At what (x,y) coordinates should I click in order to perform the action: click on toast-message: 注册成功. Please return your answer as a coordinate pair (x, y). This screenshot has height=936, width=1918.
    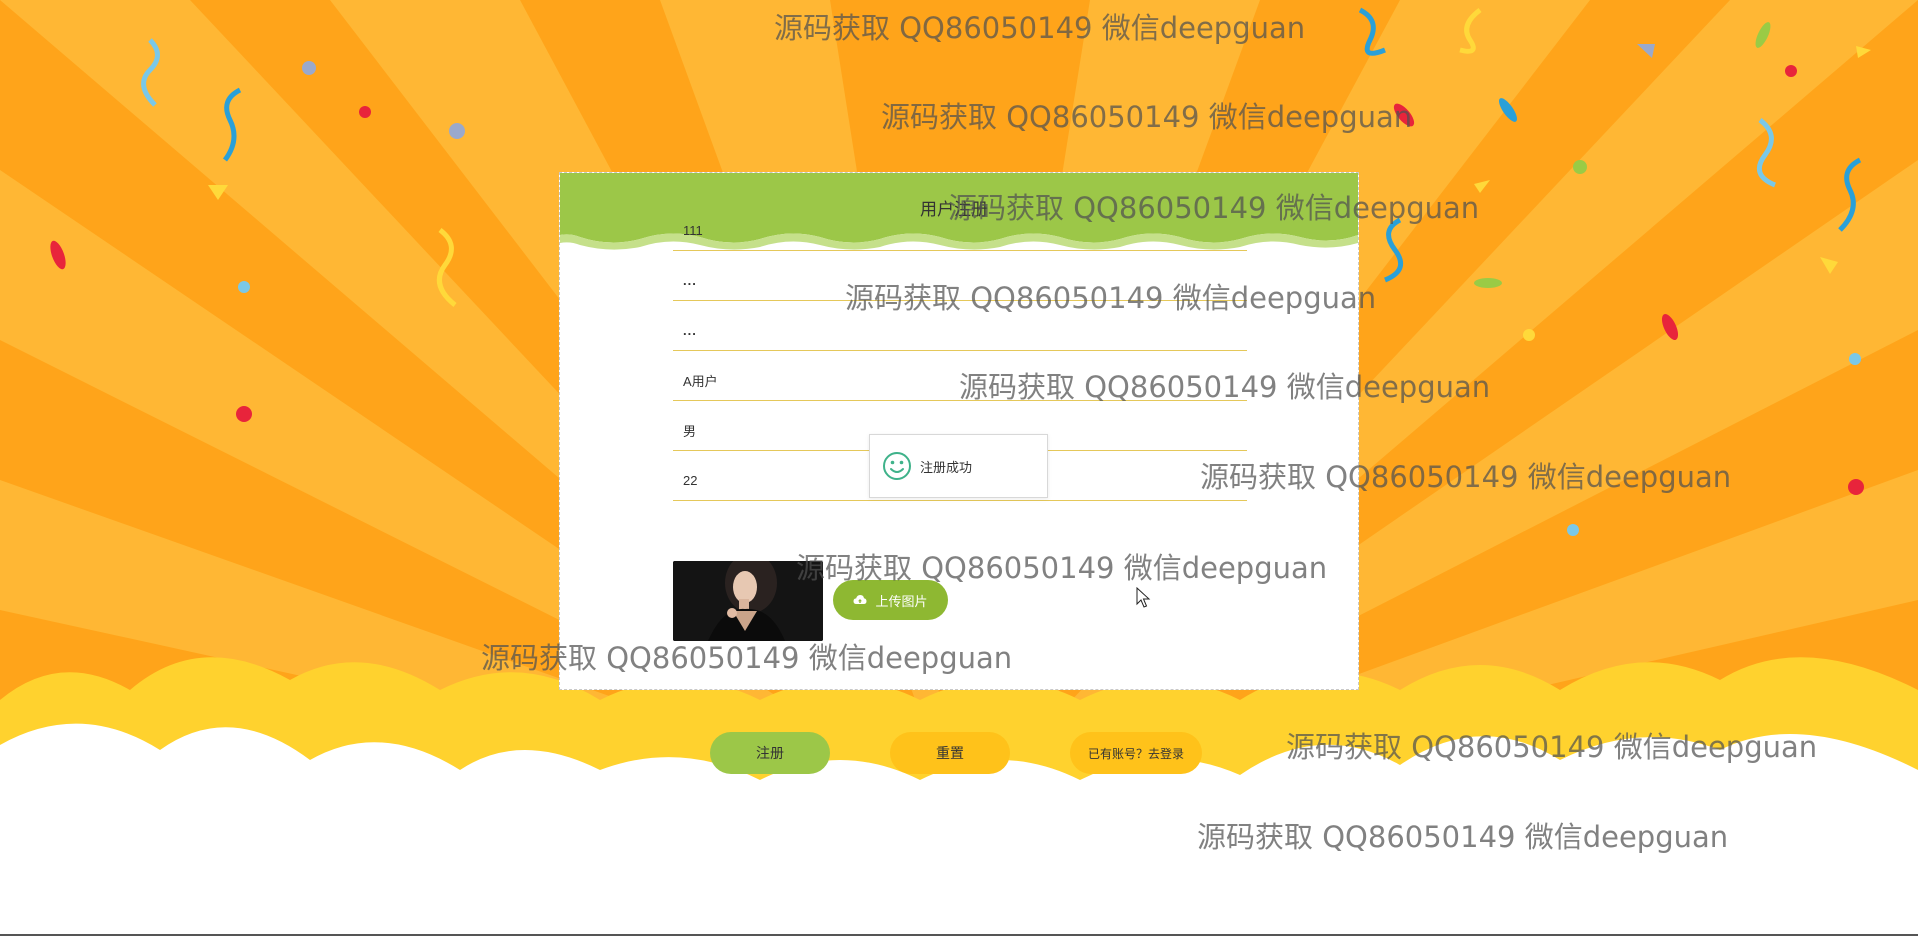
    Looking at the image, I should click on (946, 467).